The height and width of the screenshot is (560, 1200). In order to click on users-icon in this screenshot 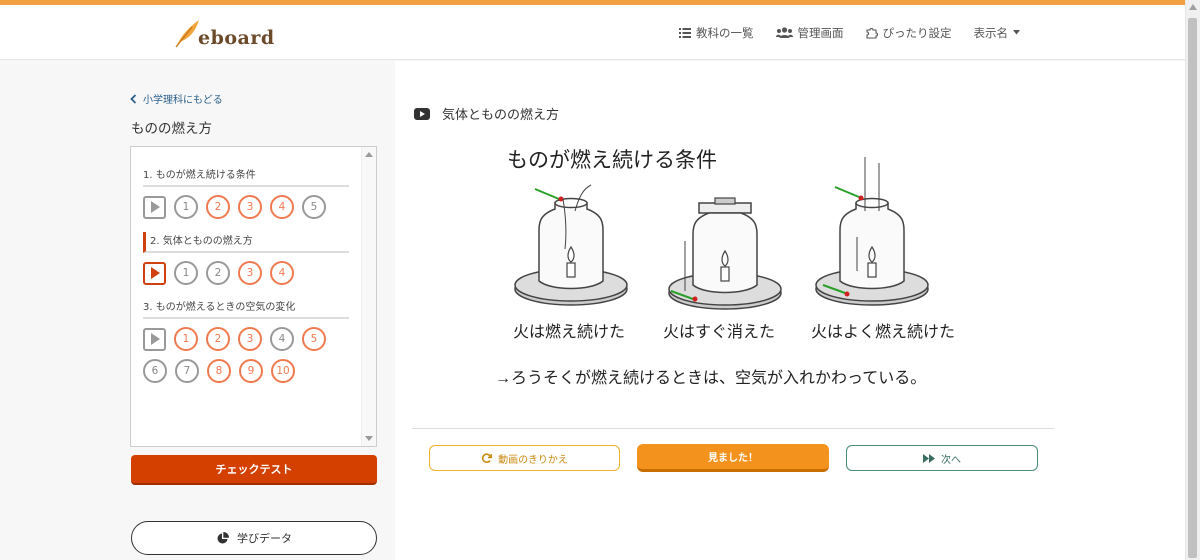, I will do `click(784, 32)`.